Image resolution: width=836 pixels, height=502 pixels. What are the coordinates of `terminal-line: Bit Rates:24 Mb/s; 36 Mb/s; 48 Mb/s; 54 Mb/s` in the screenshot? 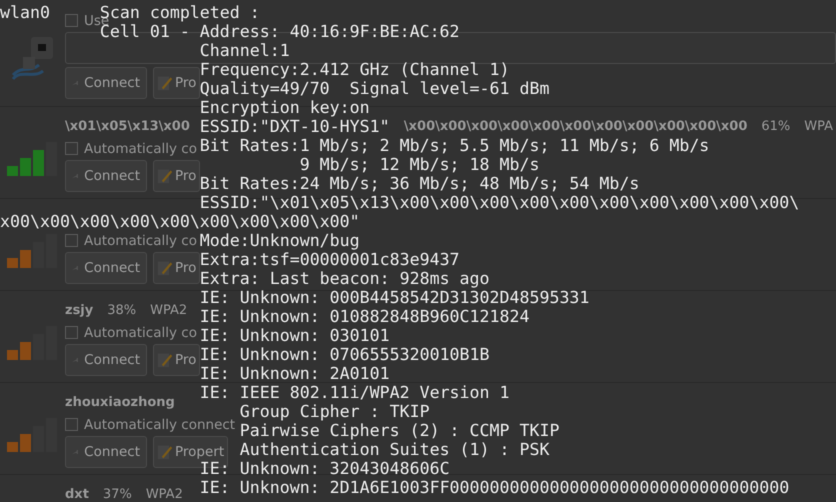 It's located at (420, 183).